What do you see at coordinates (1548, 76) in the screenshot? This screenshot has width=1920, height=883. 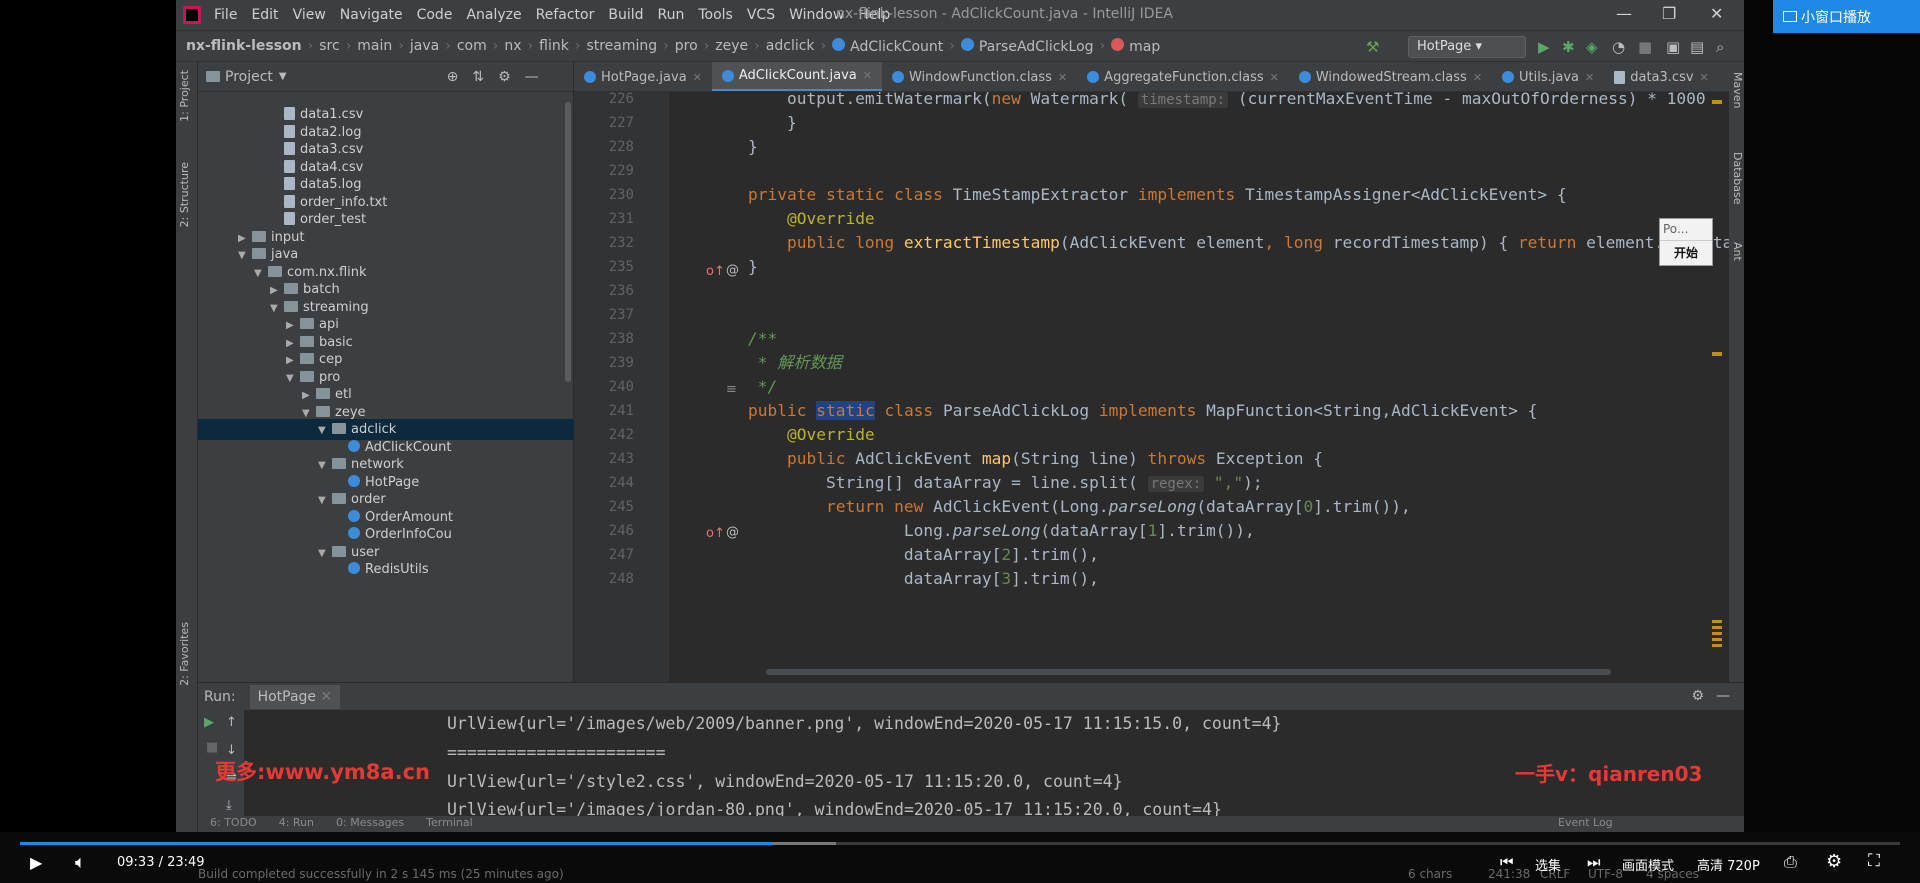 I see `editor-tab: Utils.java ✕` at bounding box center [1548, 76].